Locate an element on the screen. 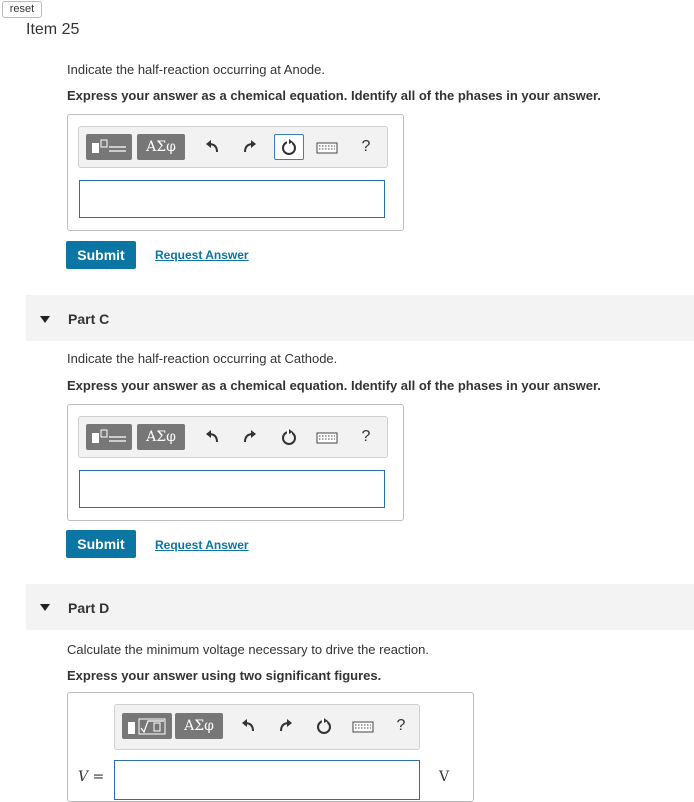  part-d-header is located at coordinates (360, 607).